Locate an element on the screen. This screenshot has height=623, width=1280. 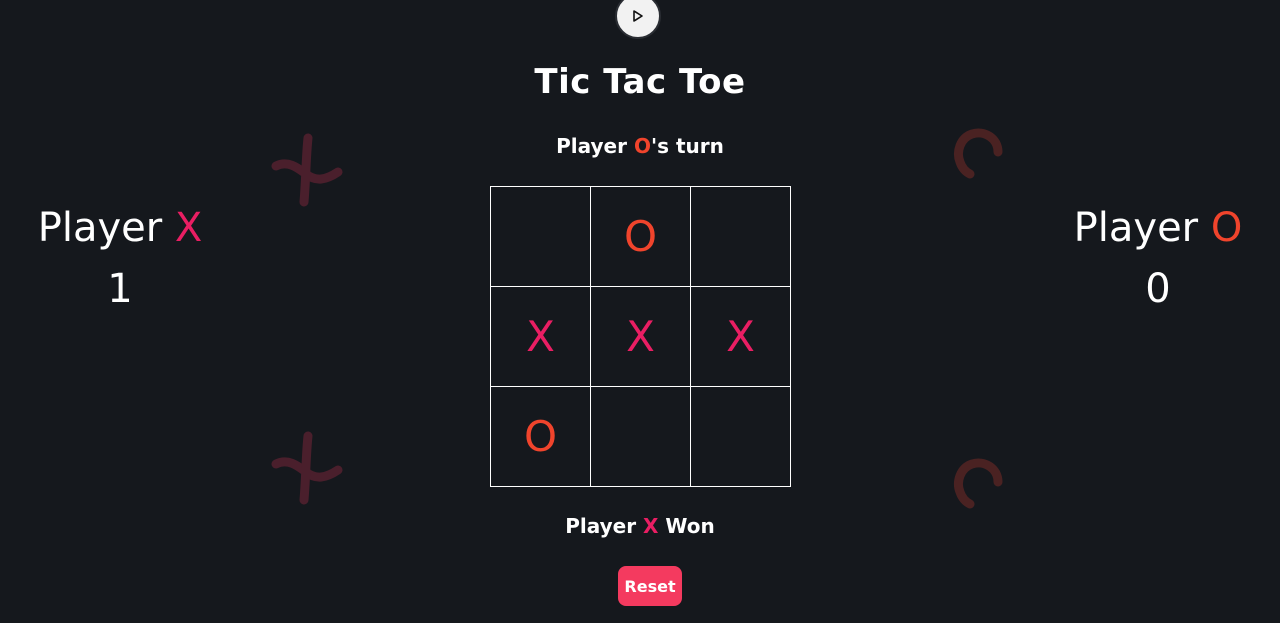
game-board: O X X X O is located at coordinates (640, 336).